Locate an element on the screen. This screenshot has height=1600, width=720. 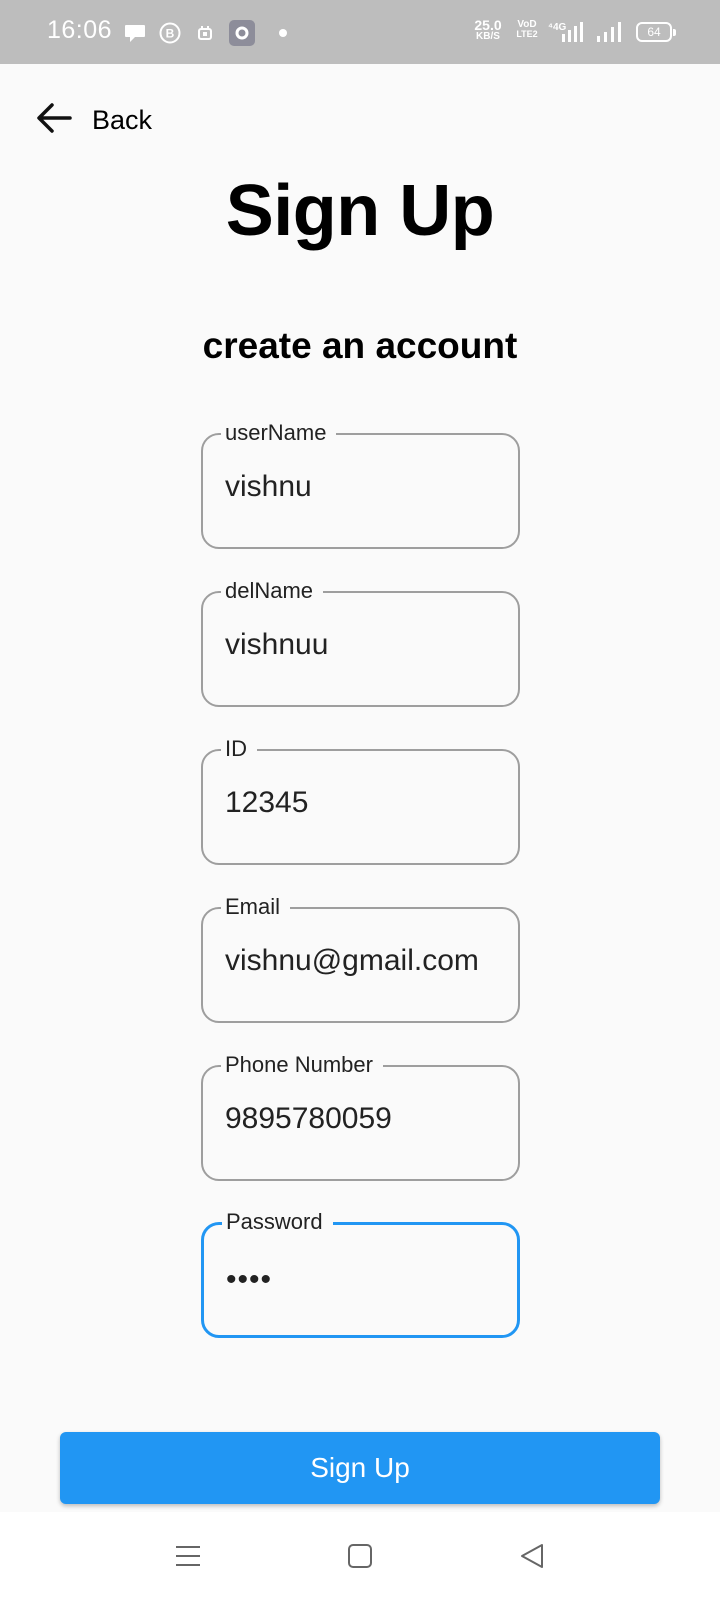
id-field: ID 12345 is located at coordinates (360, 799).